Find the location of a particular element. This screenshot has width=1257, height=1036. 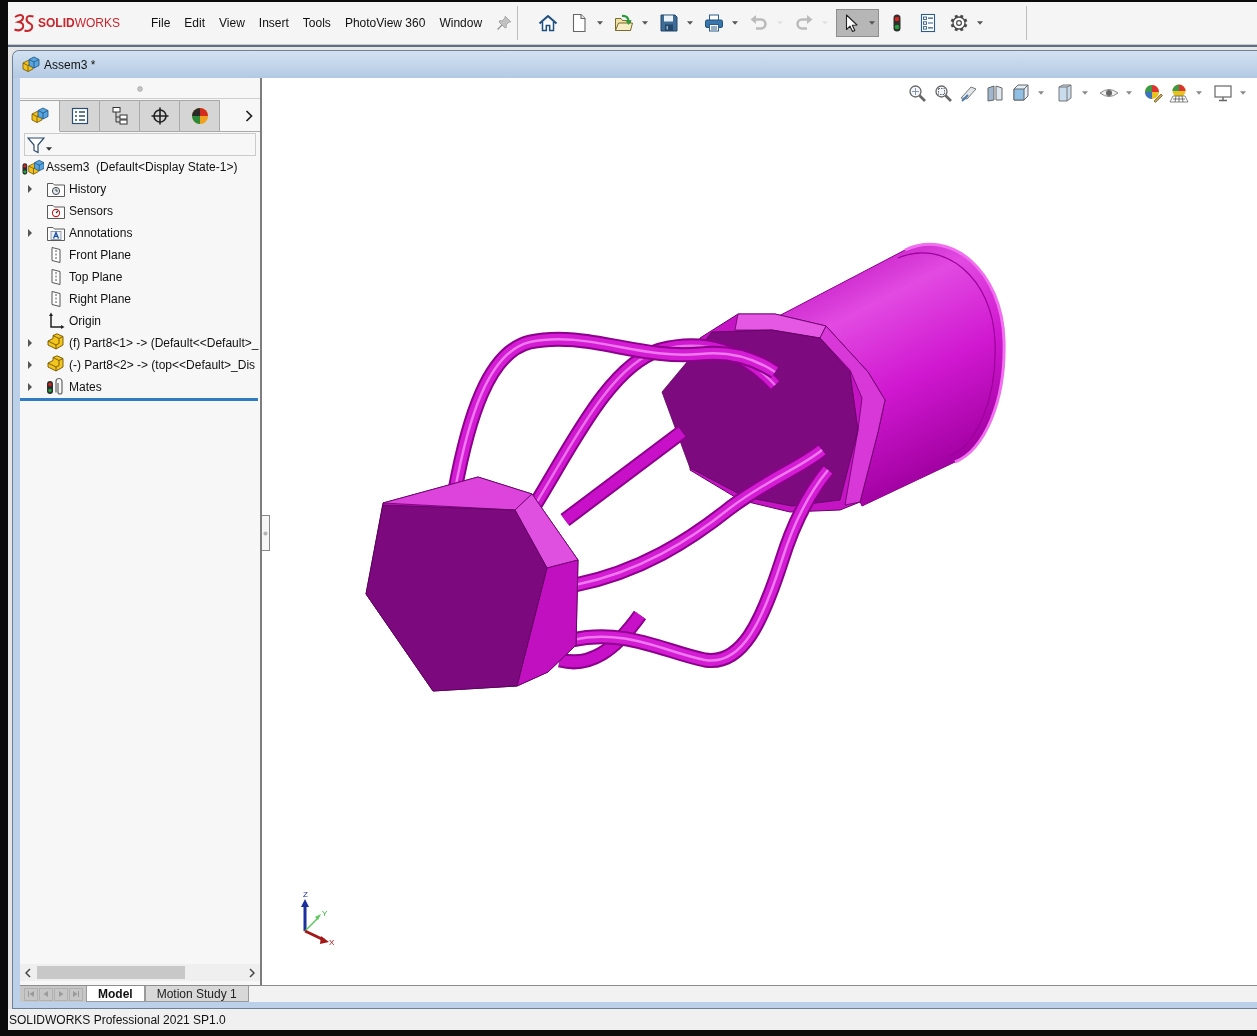

scroll-left-icon is located at coordinates (28, 972).